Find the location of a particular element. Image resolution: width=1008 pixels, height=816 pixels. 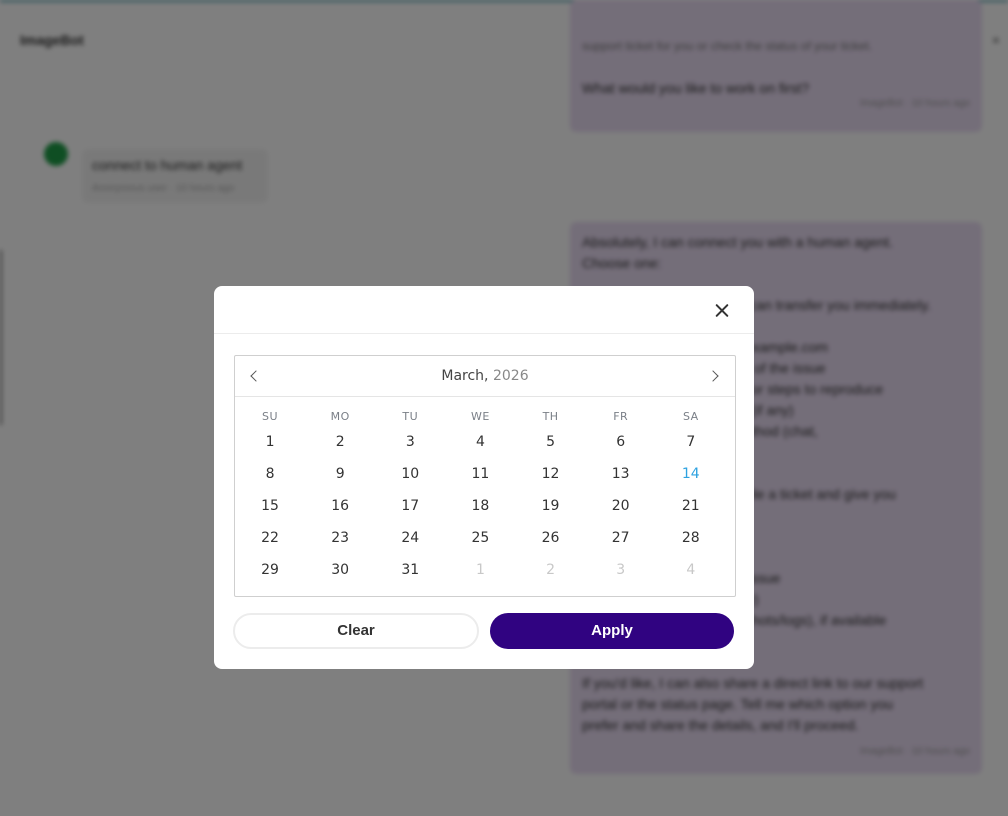

day-cell-other-month: 3 is located at coordinates (621, 570).